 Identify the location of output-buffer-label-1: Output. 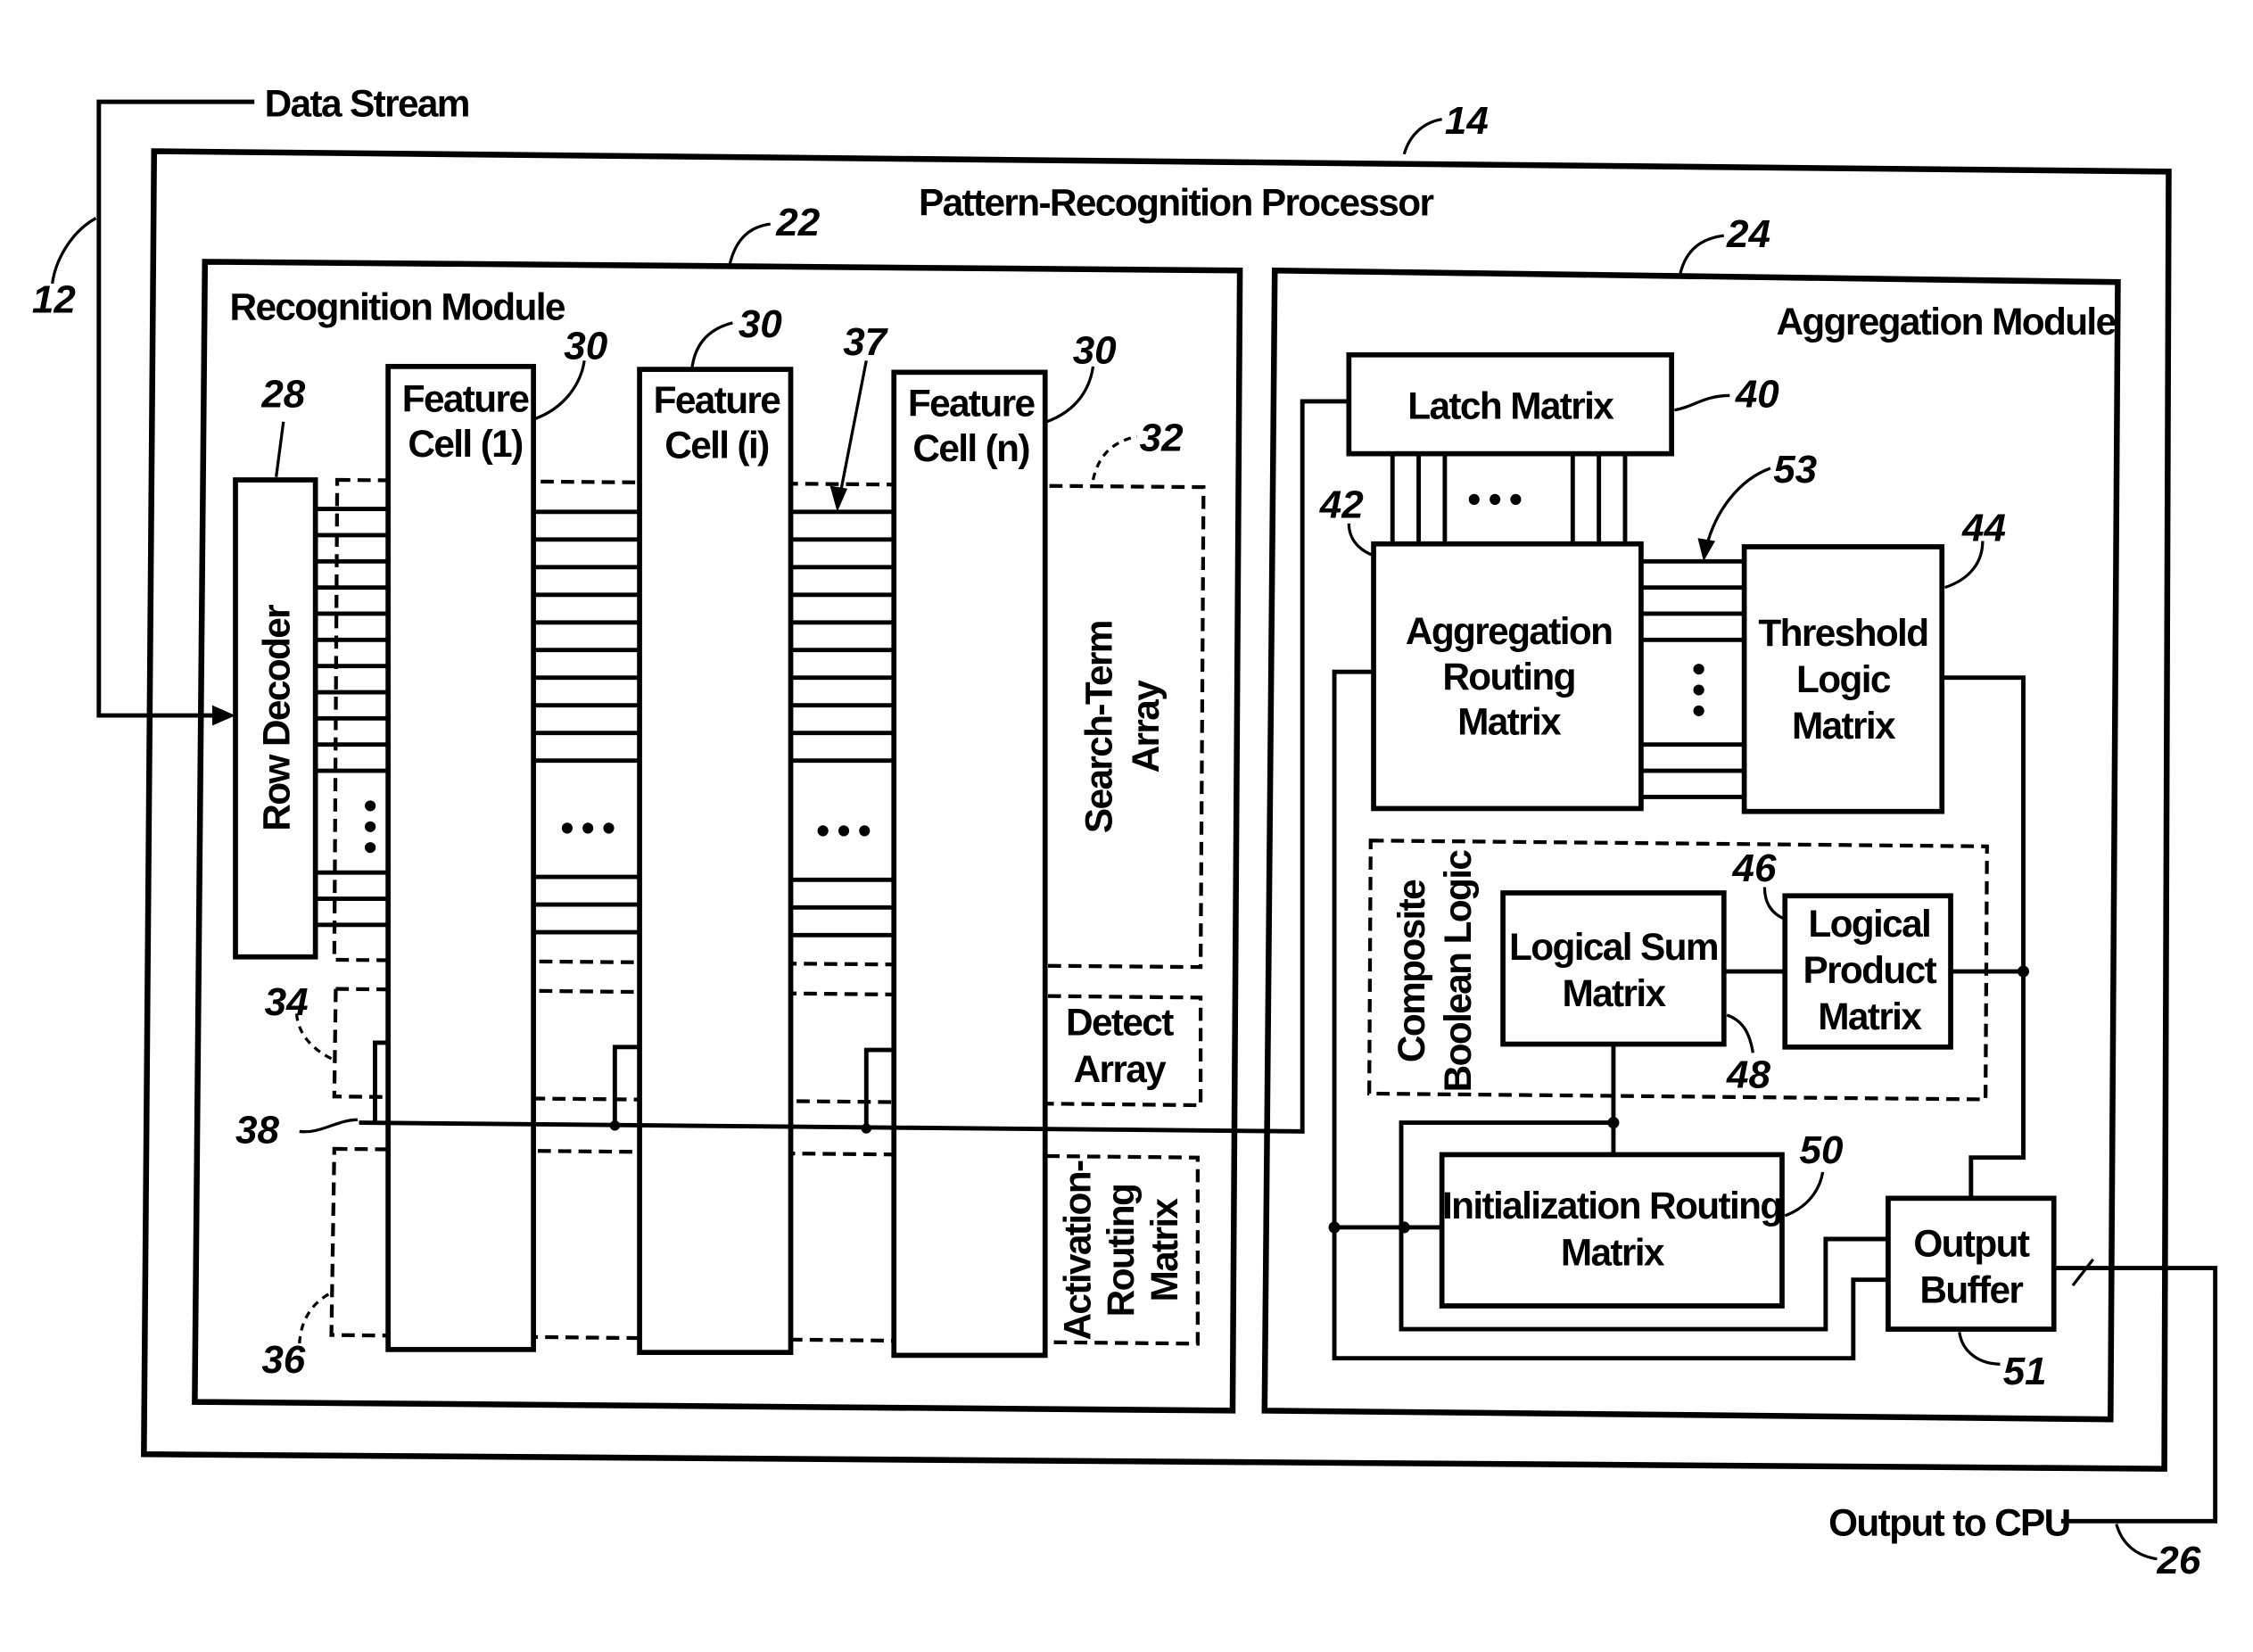
(1971, 1244).